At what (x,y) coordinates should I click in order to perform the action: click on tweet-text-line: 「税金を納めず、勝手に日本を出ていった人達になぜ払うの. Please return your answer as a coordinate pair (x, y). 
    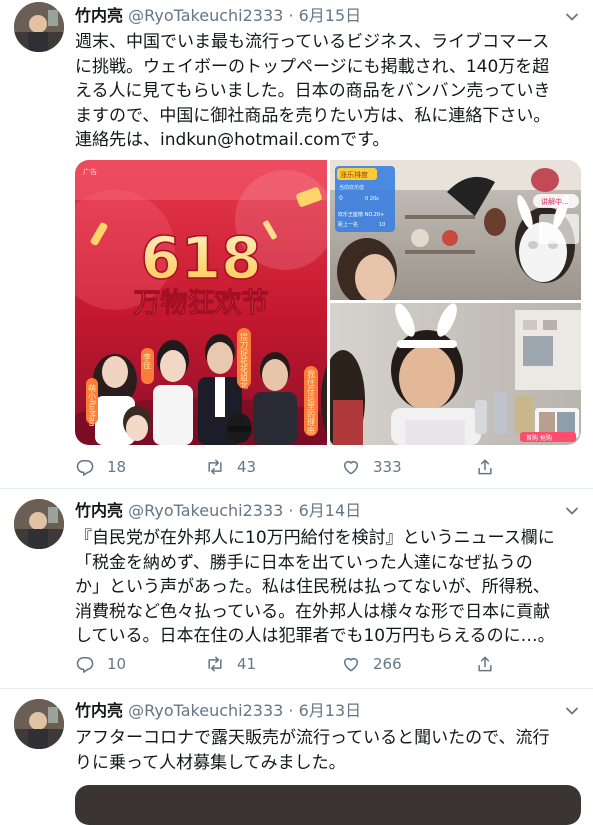
    Looking at the image, I should click on (304, 562).